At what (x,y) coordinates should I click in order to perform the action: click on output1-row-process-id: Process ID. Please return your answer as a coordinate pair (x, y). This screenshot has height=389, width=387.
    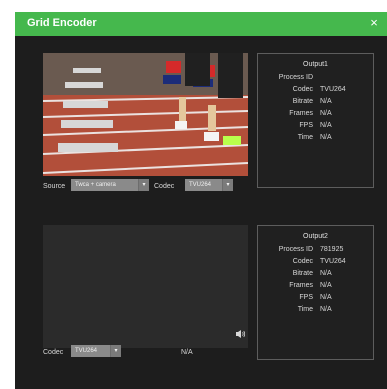
    Looking at the image, I should click on (315, 79).